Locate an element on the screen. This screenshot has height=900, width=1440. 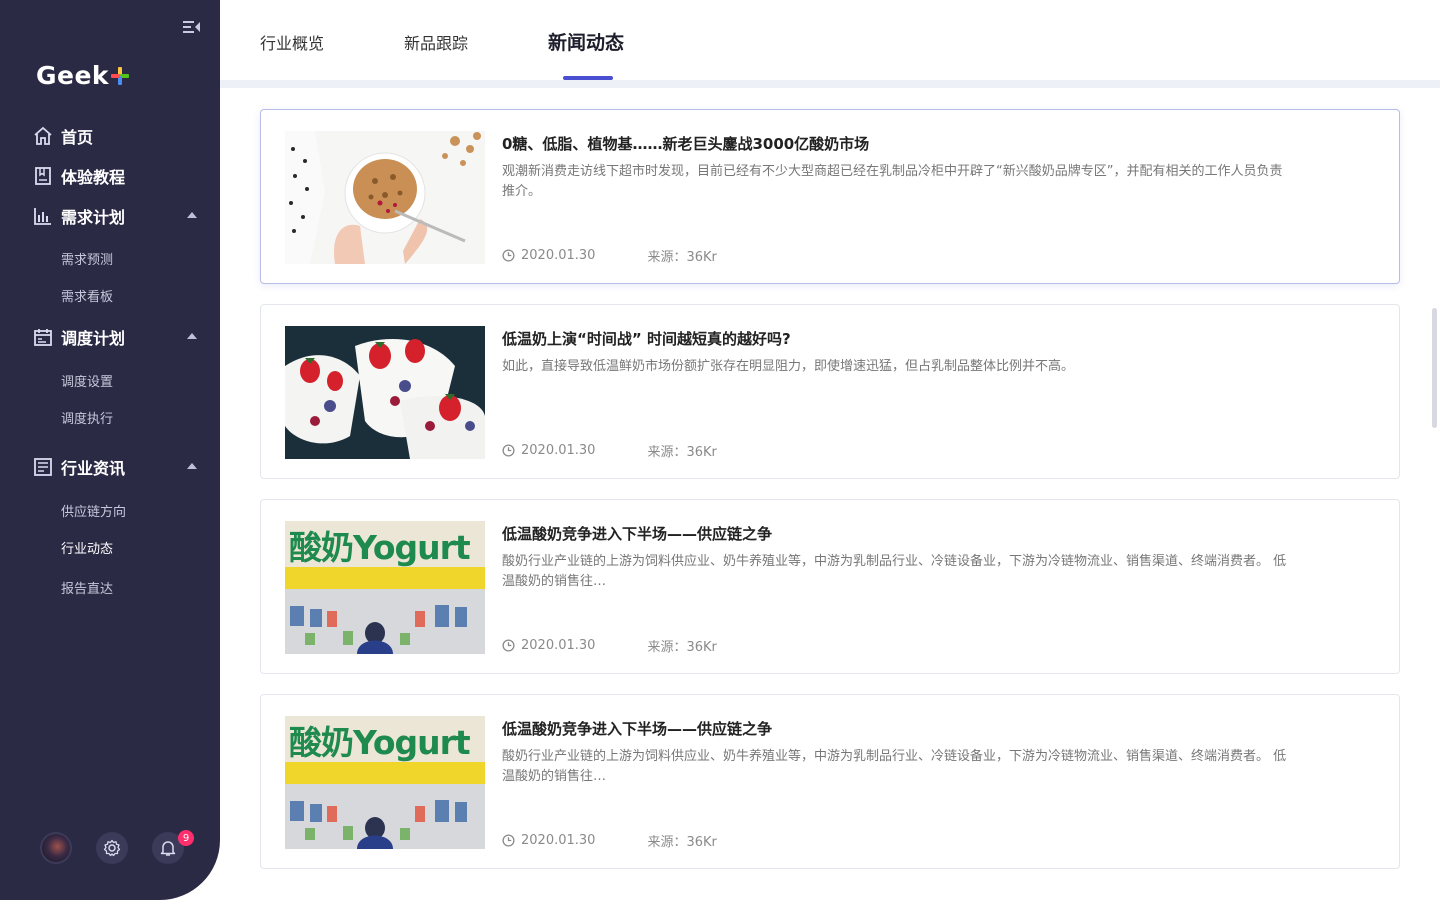
header-divider is located at coordinates (830, 84).